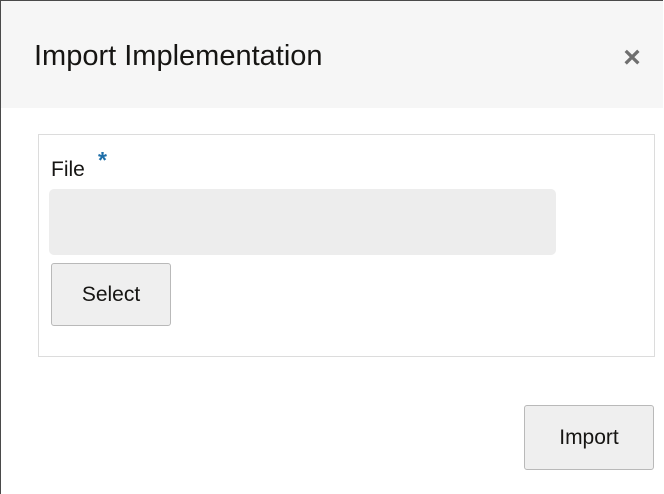 The image size is (664, 494). I want to click on import-button: Import, so click(589, 437).